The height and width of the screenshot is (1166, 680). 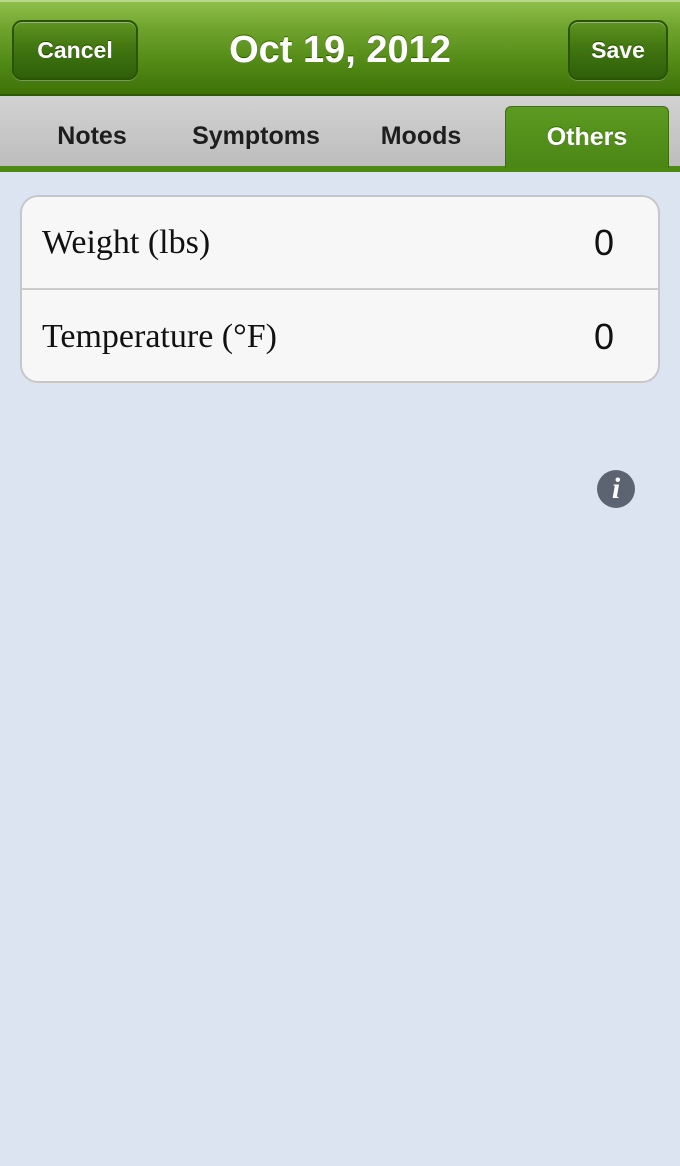 What do you see at coordinates (92, 136) in the screenshot?
I see `tab-notes: Notes` at bounding box center [92, 136].